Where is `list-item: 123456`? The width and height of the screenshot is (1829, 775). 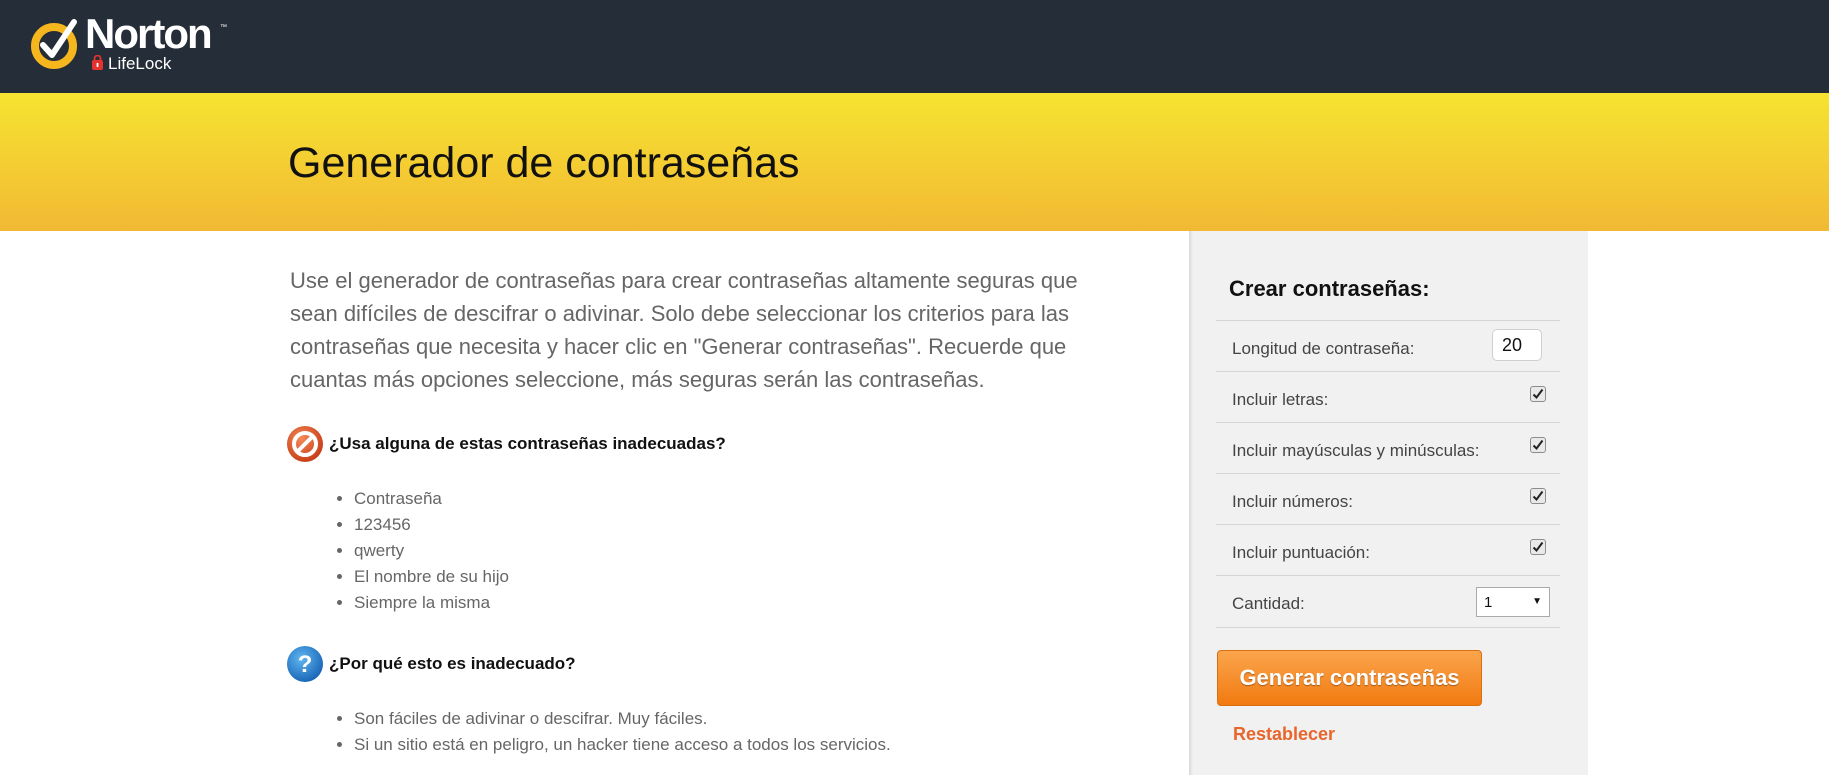
list-item: 123456 is located at coordinates (431, 525).